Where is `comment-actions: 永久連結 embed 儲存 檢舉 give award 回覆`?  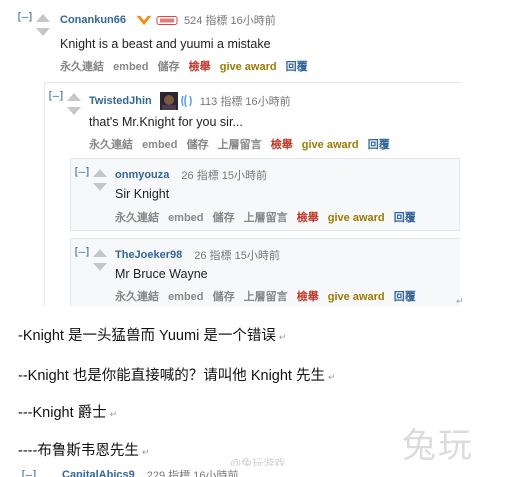 comment-actions: 永久連結 embed 儲存 檢舉 give award 回覆 is located at coordinates (187, 66).